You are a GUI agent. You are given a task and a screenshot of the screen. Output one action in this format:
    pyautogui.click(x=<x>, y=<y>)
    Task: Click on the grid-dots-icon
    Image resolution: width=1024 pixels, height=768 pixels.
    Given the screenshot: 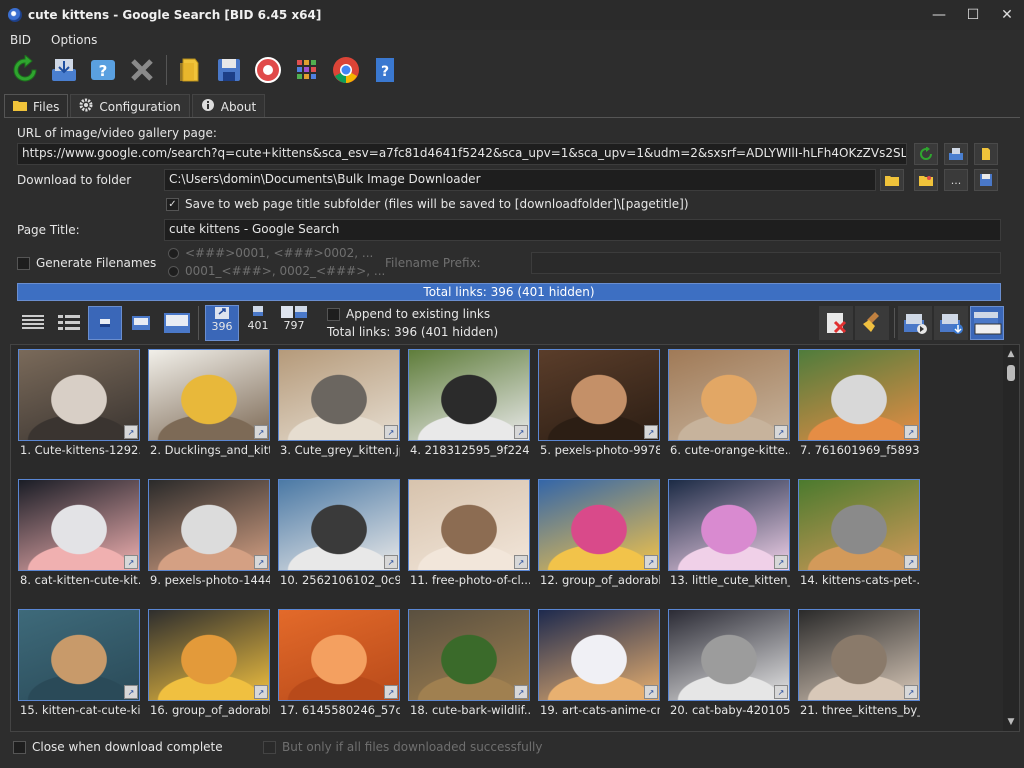 What is the action you would take?
    pyautogui.click(x=307, y=70)
    